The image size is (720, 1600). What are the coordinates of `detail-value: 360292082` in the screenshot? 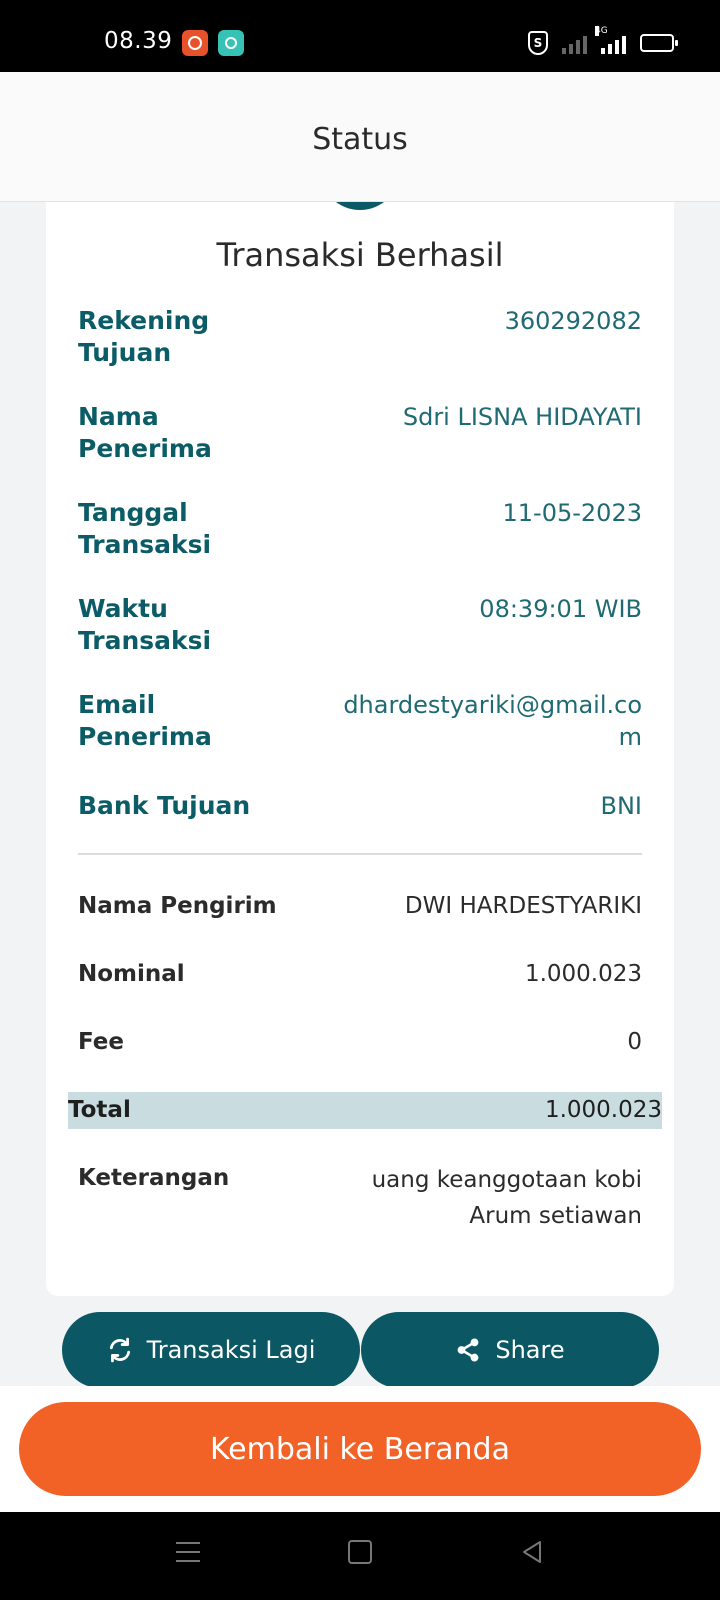 It's located at (573, 321).